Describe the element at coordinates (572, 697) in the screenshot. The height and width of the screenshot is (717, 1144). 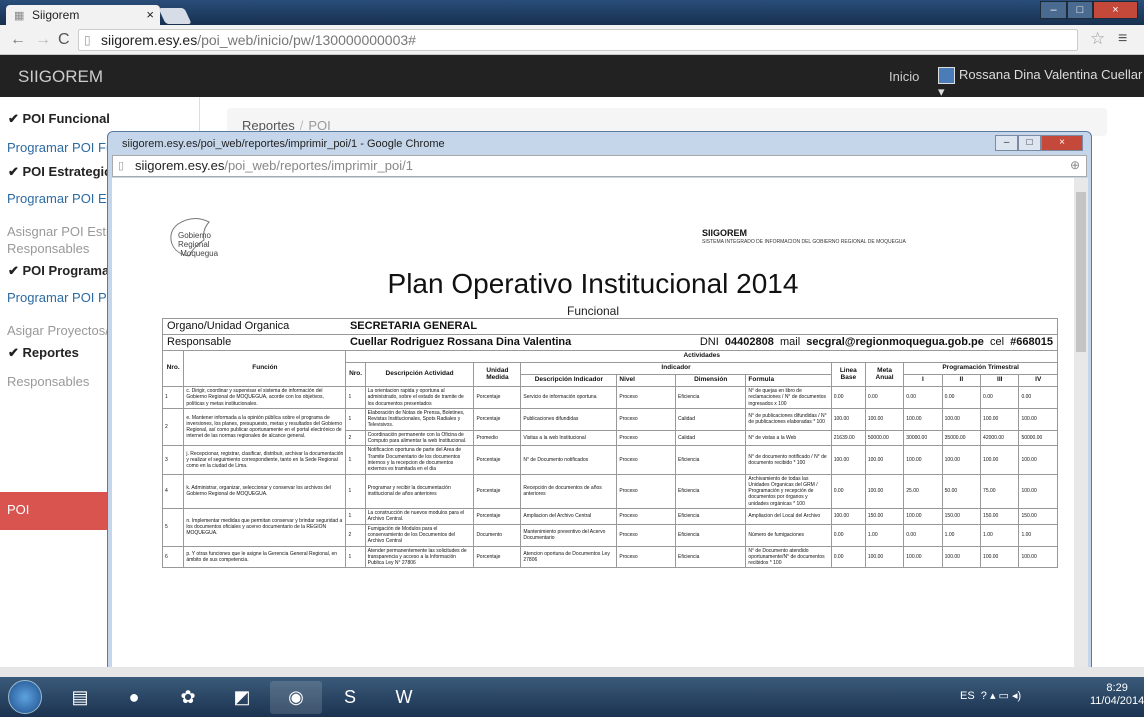
I see `windows-taskbar: ▤ ● ✿ ◩ ◉ S W ES ? ▴ ▭ ◂) 8:29 11/04/2014` at that location.